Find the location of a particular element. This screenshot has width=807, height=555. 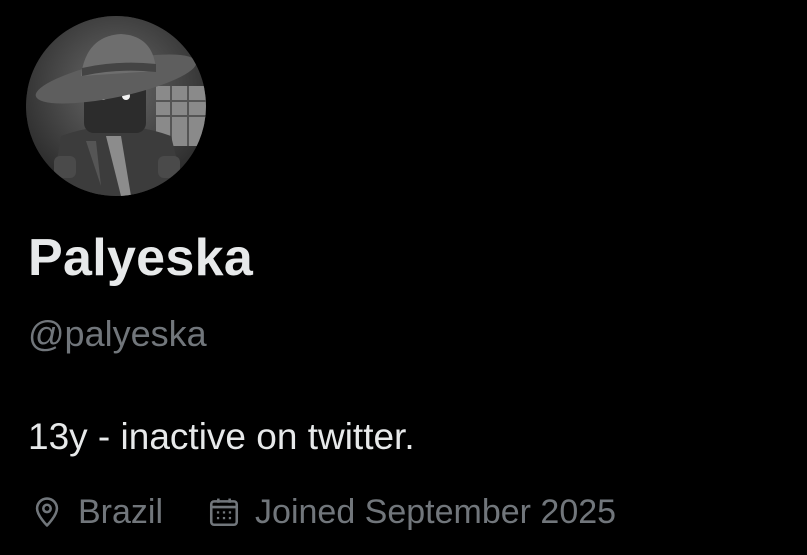

location-label: Brazil is located at coordinates (121, 511).